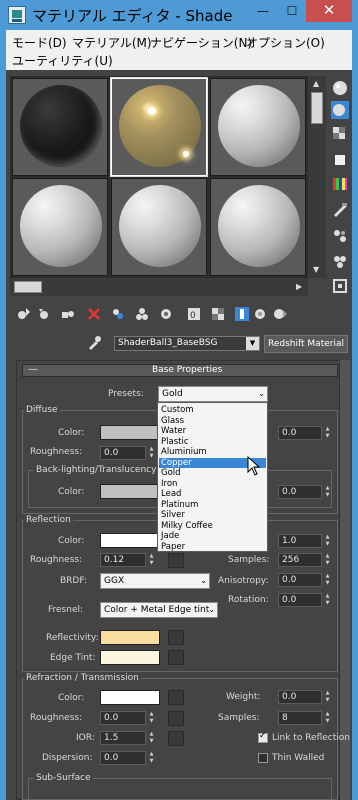  Describe the element at coordinates (300, 492) in the screenshot. I see `backlight-weight-spinner: 0.0` at that location.